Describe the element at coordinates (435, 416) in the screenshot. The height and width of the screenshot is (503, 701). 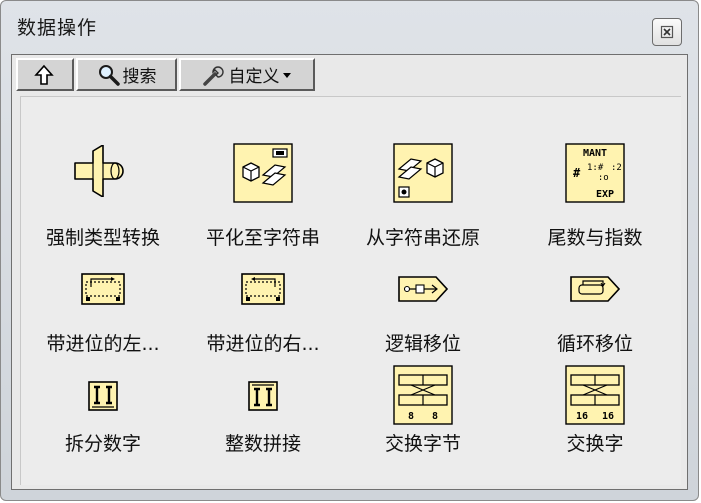
I see `swap-bytes-right-text: 8` at that location.